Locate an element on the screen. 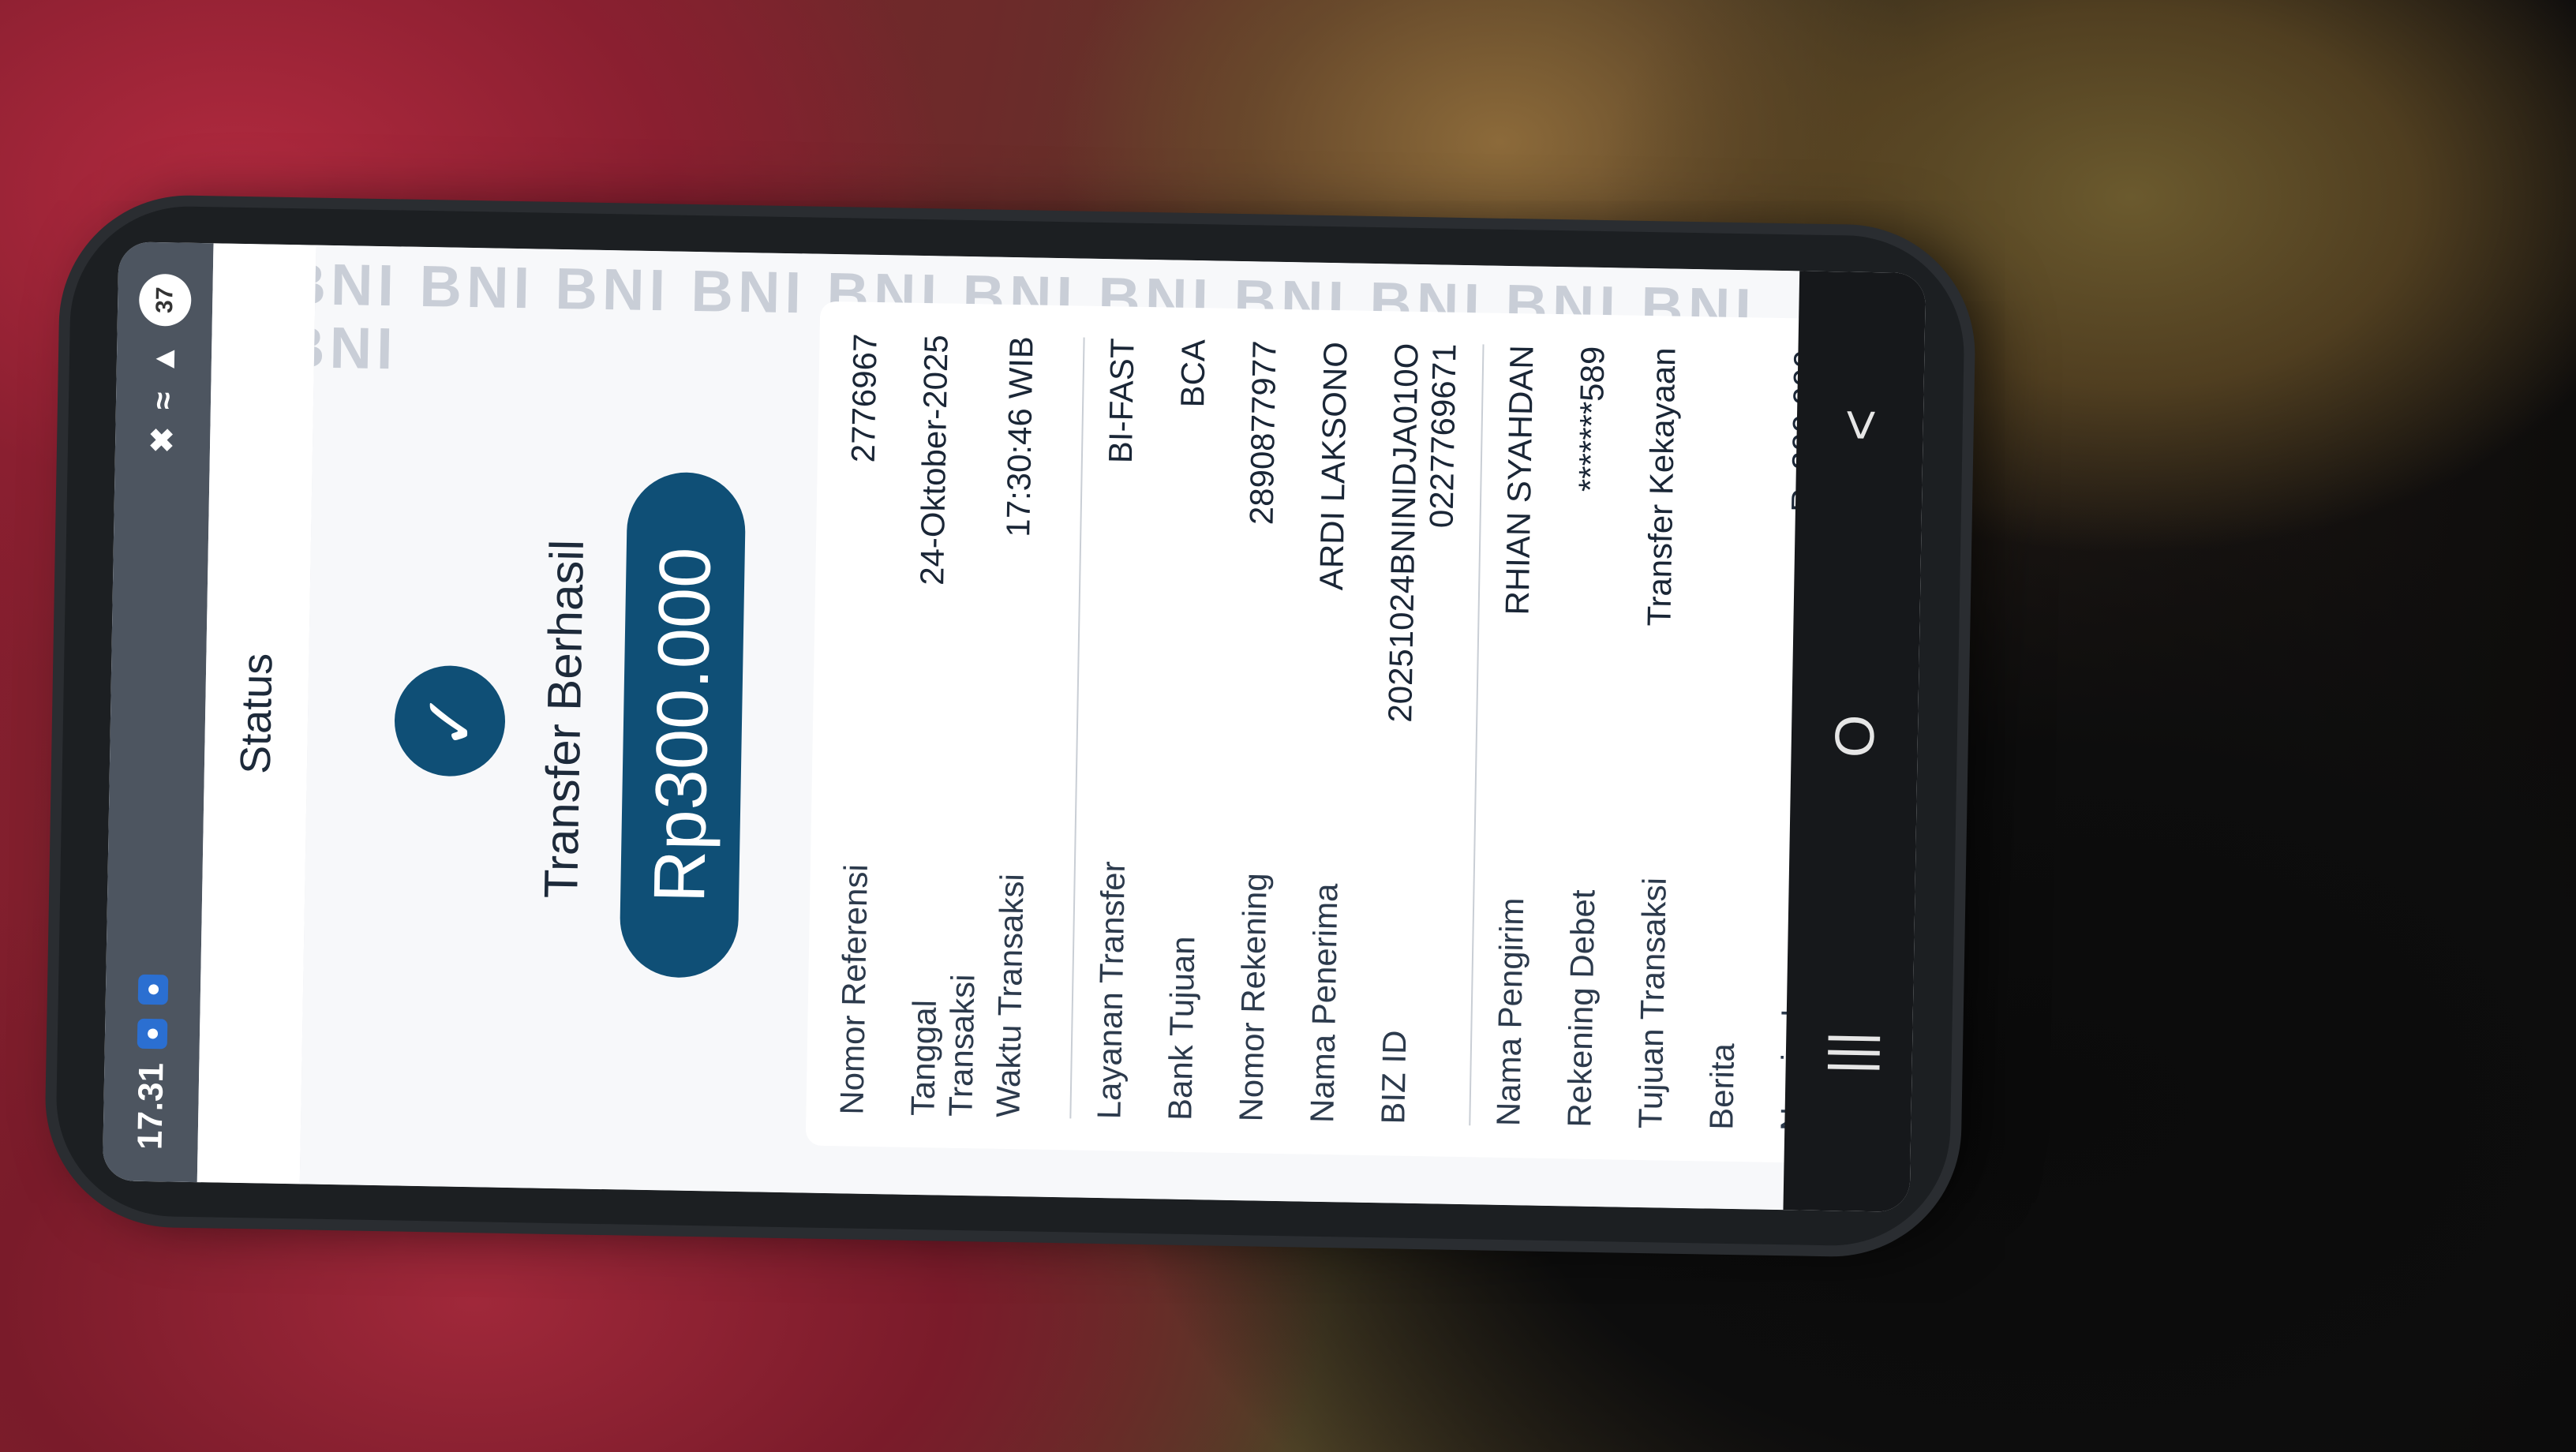 The height and width of the screenshot is (1452, 2576). detail-row: Rekening Debet *******589 is located at coordinates (1598, 737).